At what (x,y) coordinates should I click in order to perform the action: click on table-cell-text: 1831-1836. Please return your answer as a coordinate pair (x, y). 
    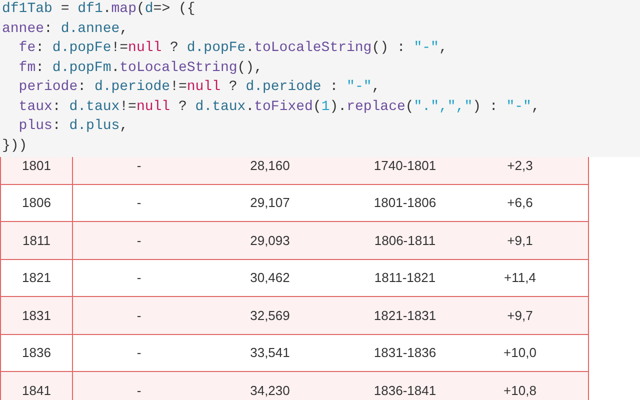
    Looking at the image, I should click on (405, 353).